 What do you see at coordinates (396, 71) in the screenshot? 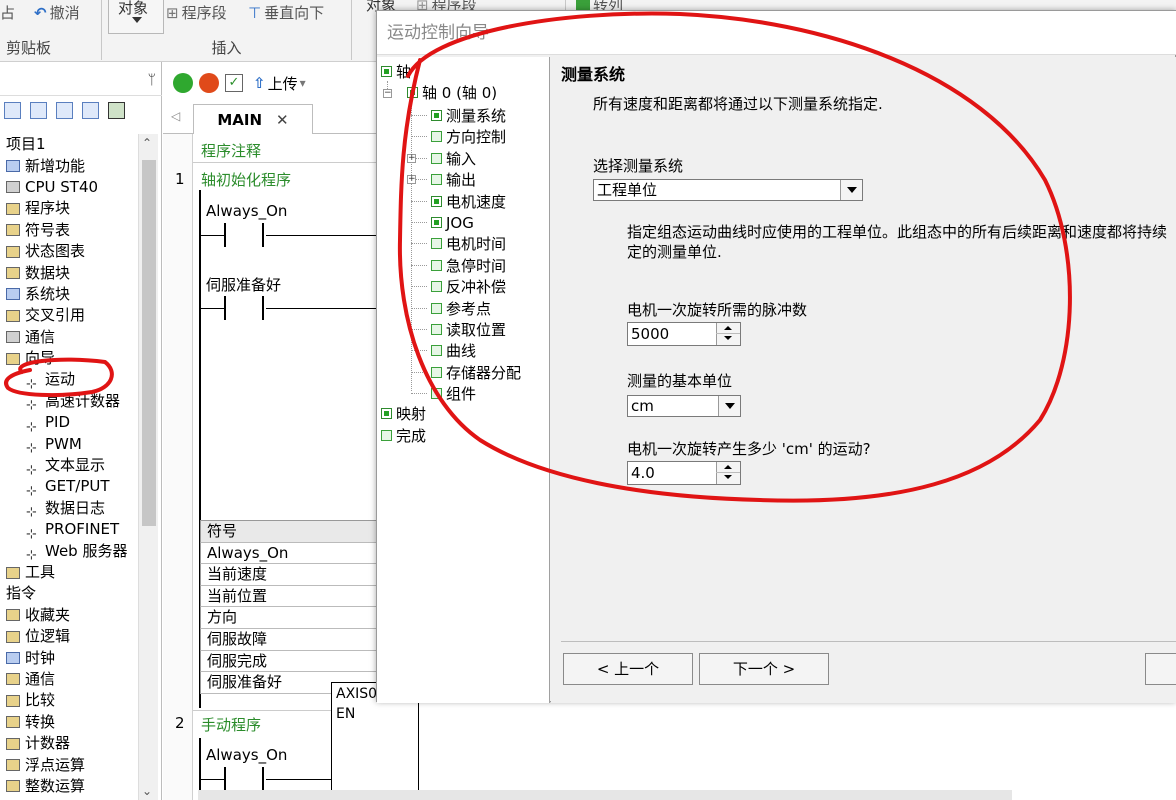
I see `wizard-tree-axis-root: 轴` at bounding box center [396, 71].